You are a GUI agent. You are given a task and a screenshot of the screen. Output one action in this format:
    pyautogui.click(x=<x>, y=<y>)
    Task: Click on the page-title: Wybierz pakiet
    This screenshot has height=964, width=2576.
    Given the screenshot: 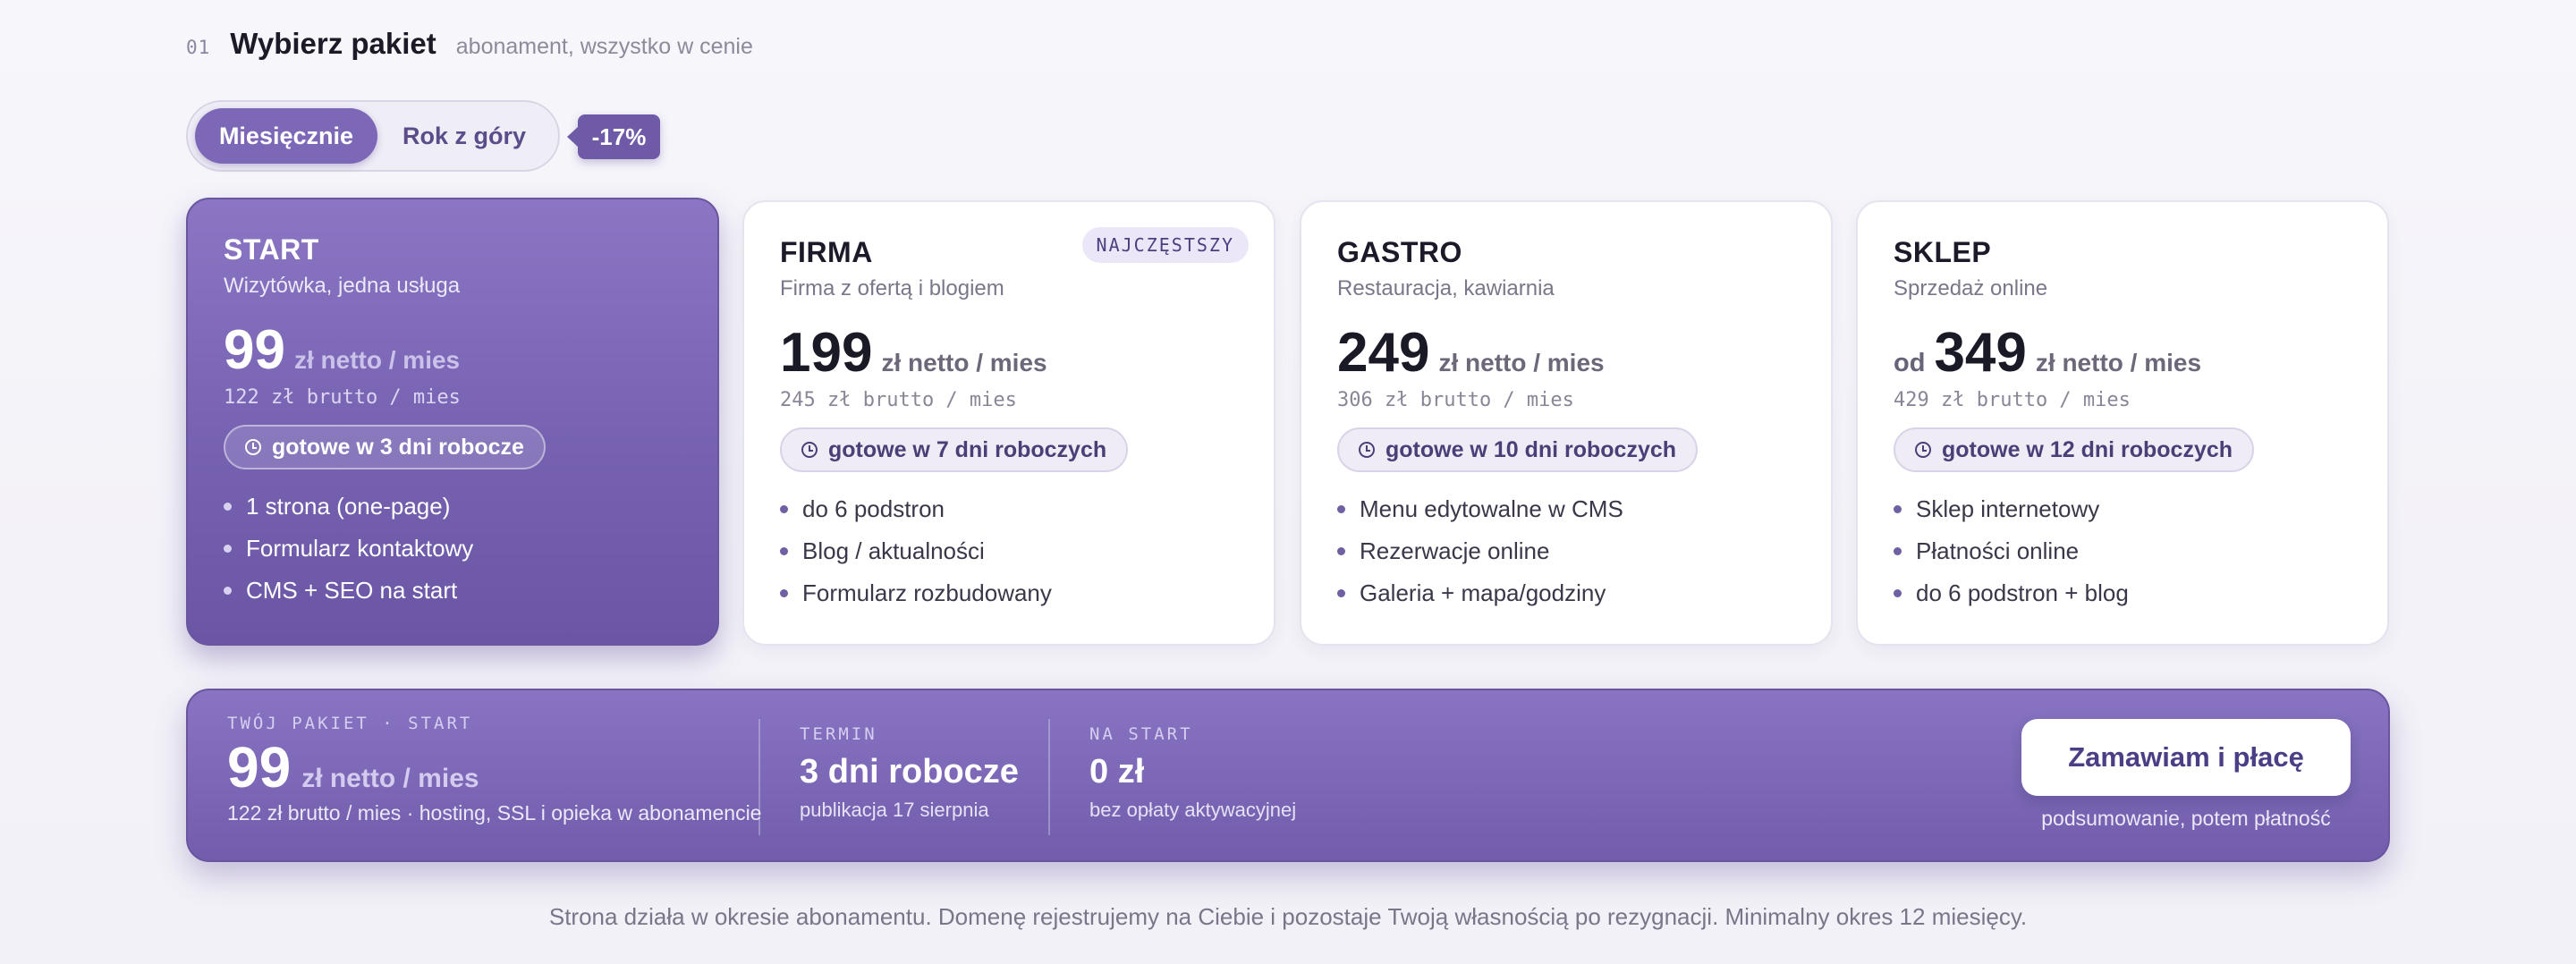 What is the action you would take?
    pyautogui.click(x=333, y=44)
    